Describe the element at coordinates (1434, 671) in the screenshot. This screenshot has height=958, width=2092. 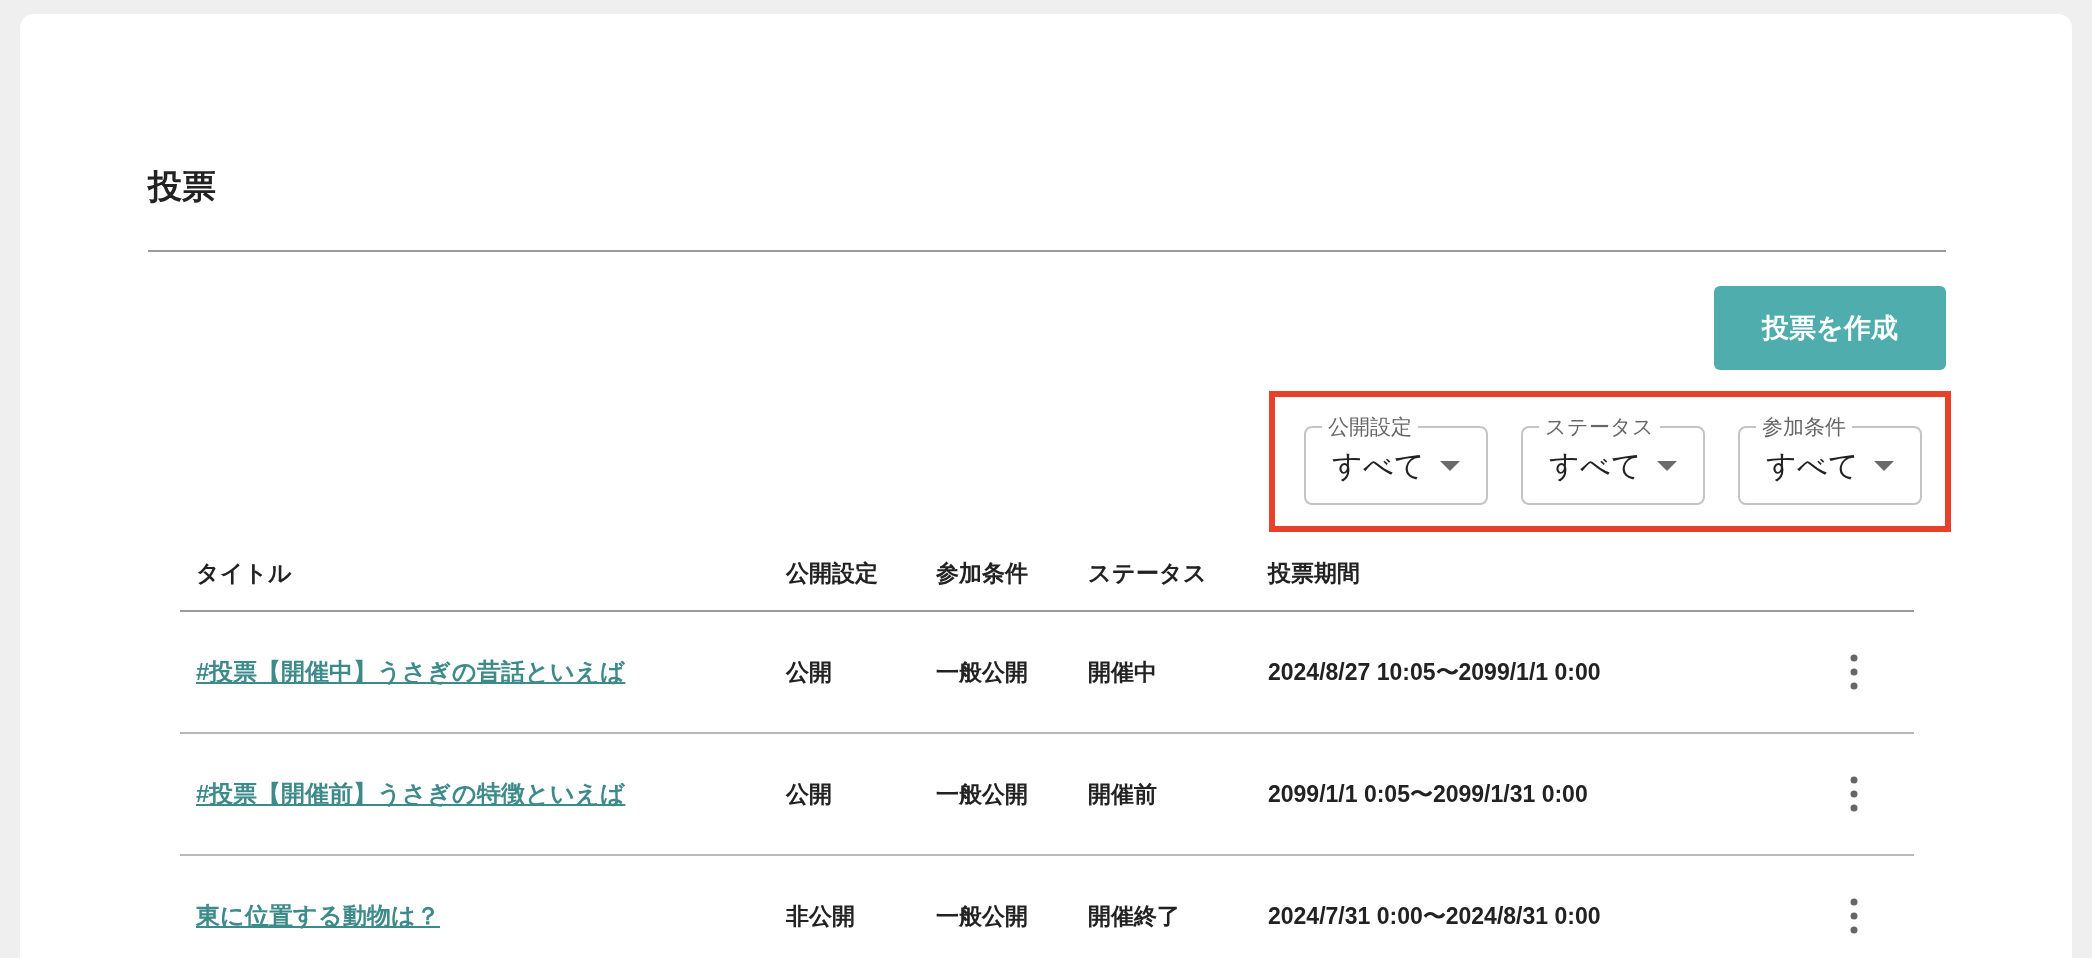
I see `table-cell: 2024/8/27 10:05〜2099/1/1 0:00` at that location.